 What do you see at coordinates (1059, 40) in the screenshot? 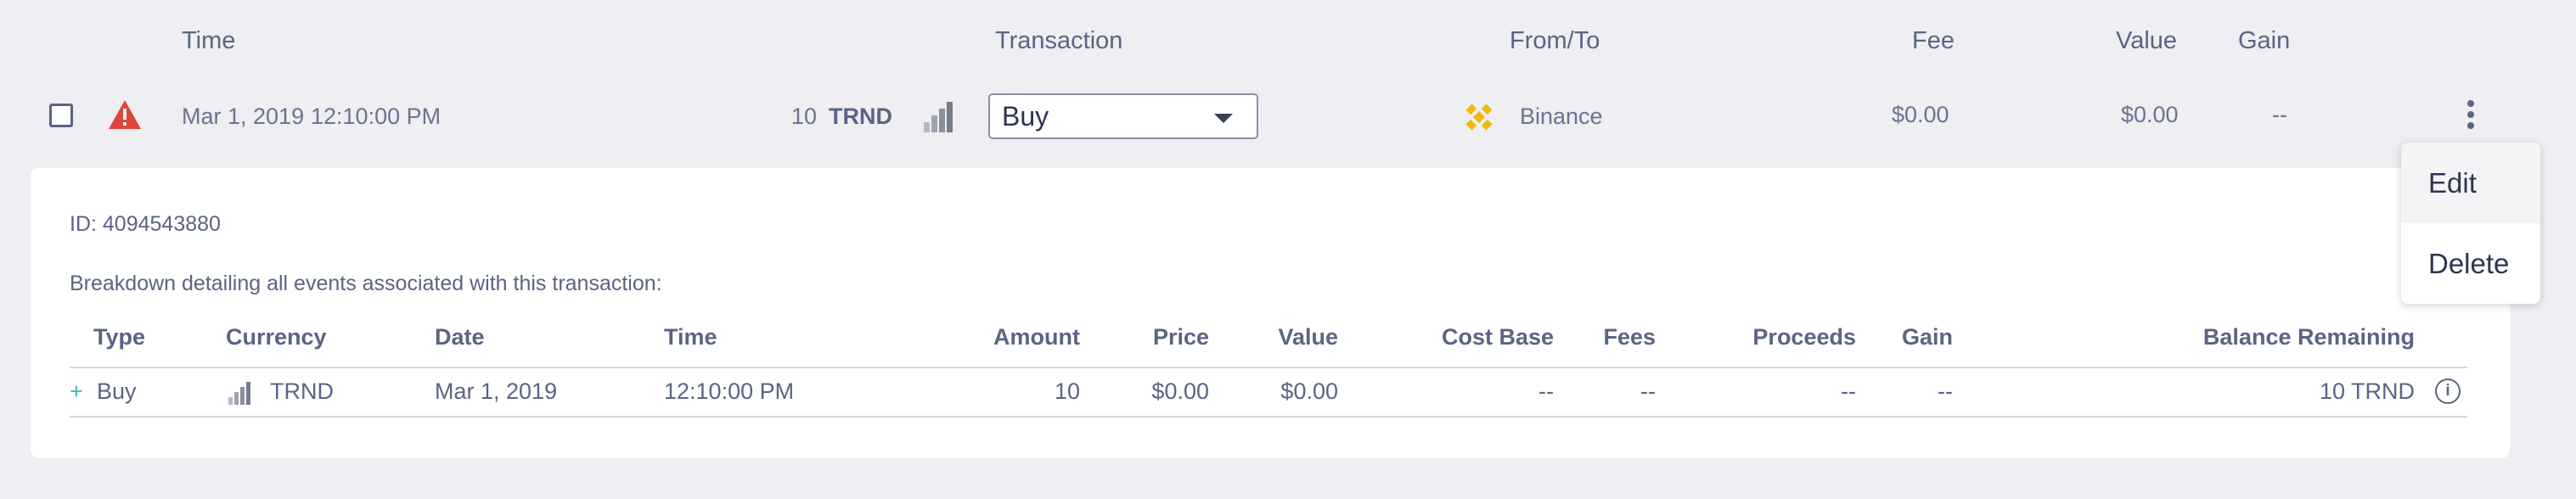
I see `col-header-transaction: Transaction` at bounding box center [1059, 40].